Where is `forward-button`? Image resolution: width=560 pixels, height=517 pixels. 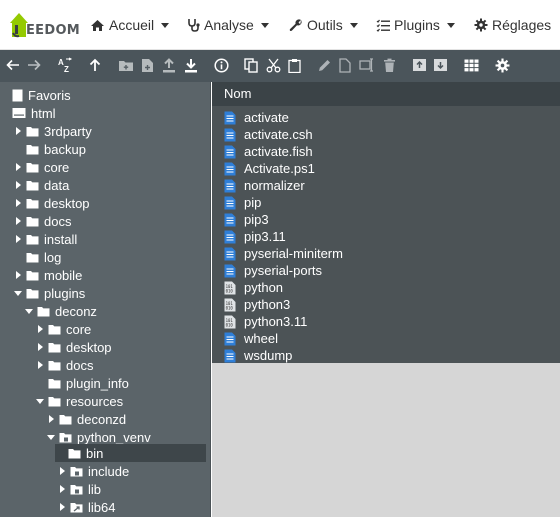 forward-button is located at coordinates (34, 65).